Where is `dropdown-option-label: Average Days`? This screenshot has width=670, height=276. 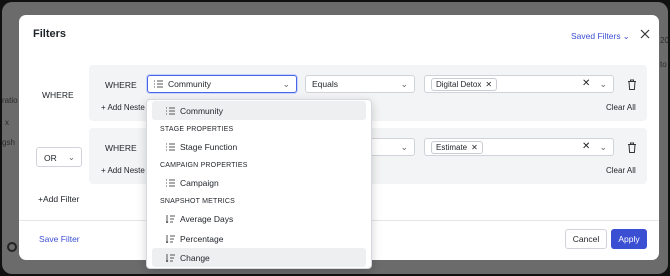
dropdown-option-label: Average Days is located at coordinates (207, 218).